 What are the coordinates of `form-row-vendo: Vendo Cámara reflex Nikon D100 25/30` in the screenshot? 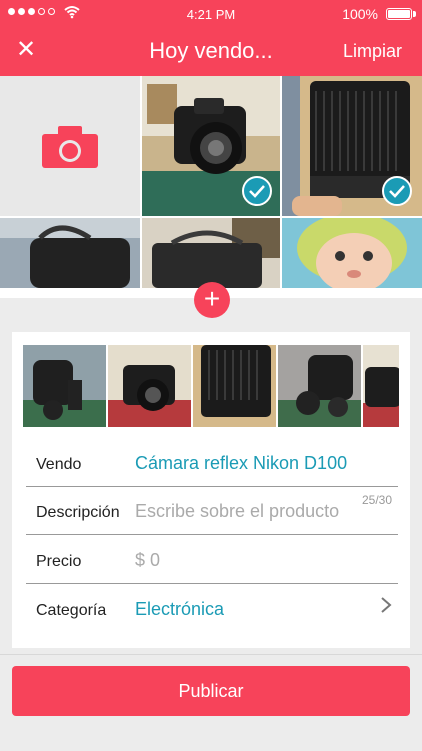 It's located at (212, 472).